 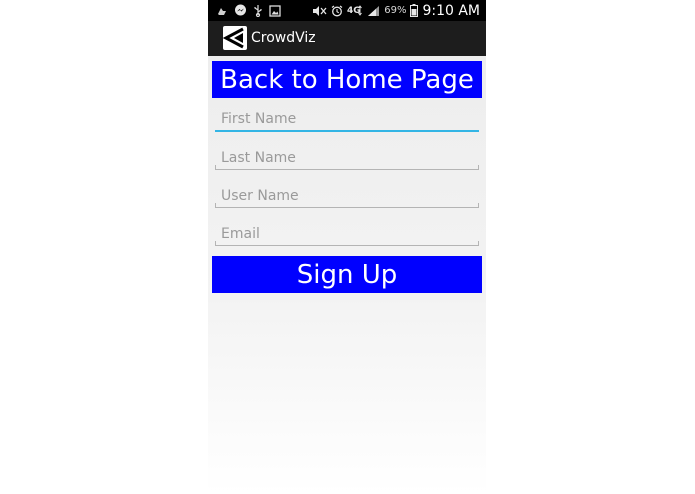 What do you see at coordinates (347, 79) in the screenshot?
I see `back-to-home-button: Back to Home Page` at bounding box center [347, 79].